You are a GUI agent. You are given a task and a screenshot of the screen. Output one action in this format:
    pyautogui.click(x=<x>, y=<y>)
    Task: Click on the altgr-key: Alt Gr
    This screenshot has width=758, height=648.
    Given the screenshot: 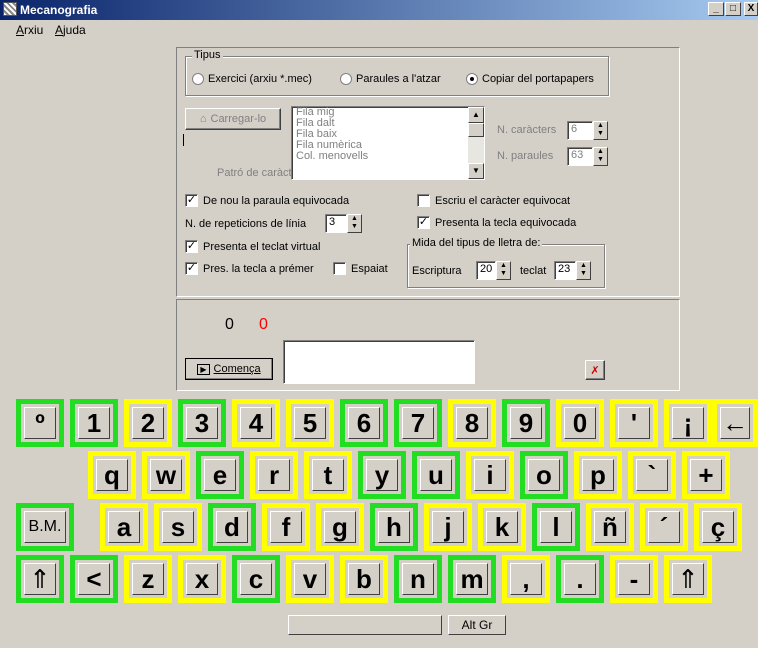 What is the action you would take?
    pyautogui.click(x=477, y=625)
    